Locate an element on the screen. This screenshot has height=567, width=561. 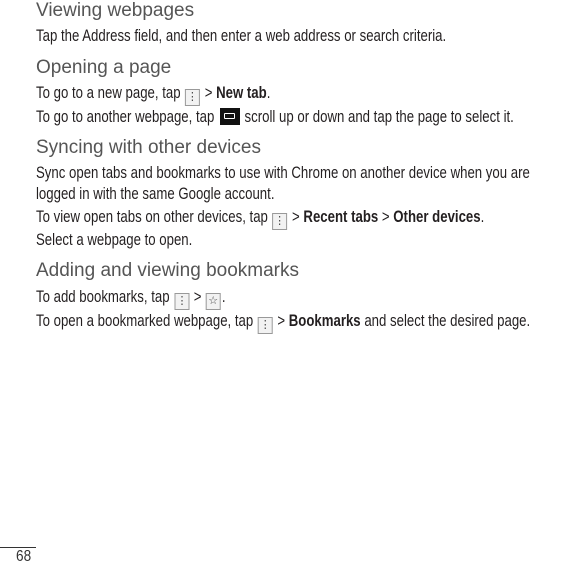
heading-bookmarks: Adding and viewing bookmarks is located at coordinates (167, 270).